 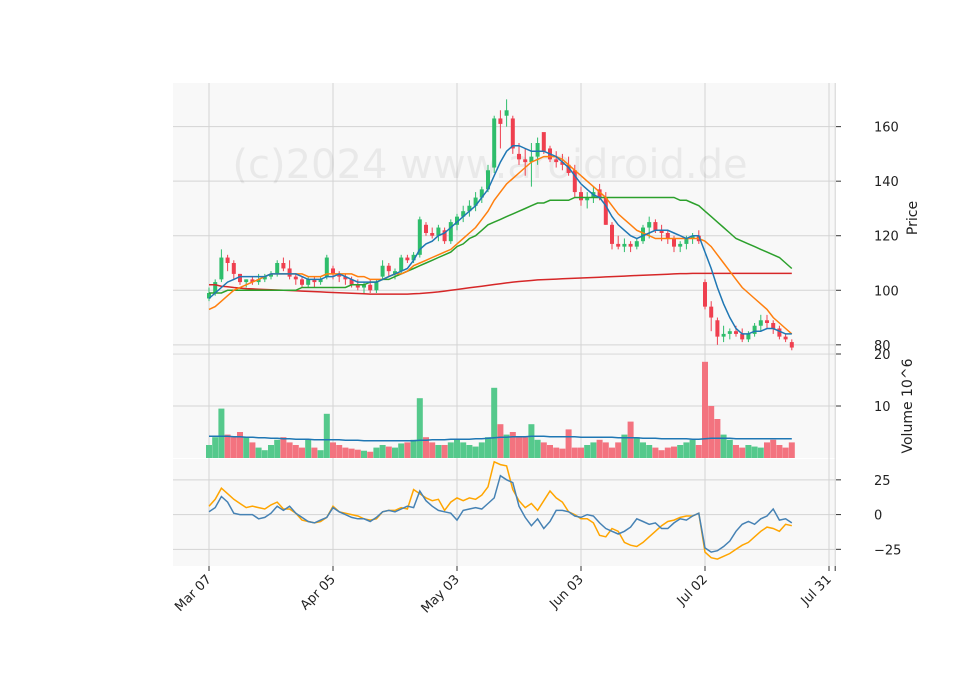 I want to click on oscillator-tick-label: −25, so click(x=887, y=550).